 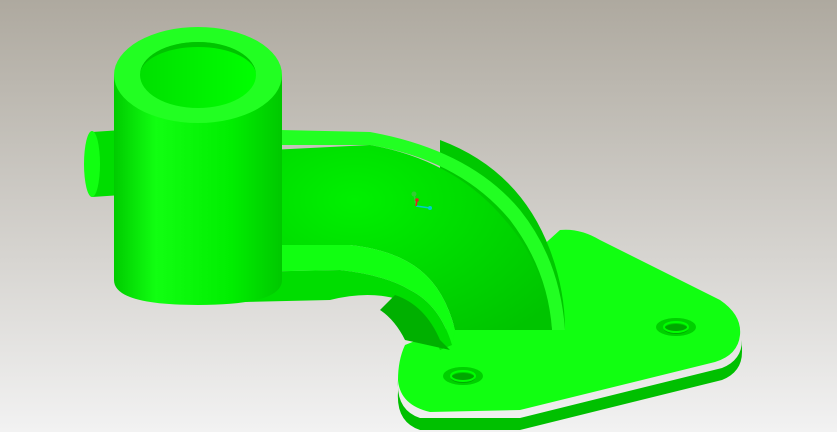 I want to click on triad-y-tip, so click(x=414, y=194).